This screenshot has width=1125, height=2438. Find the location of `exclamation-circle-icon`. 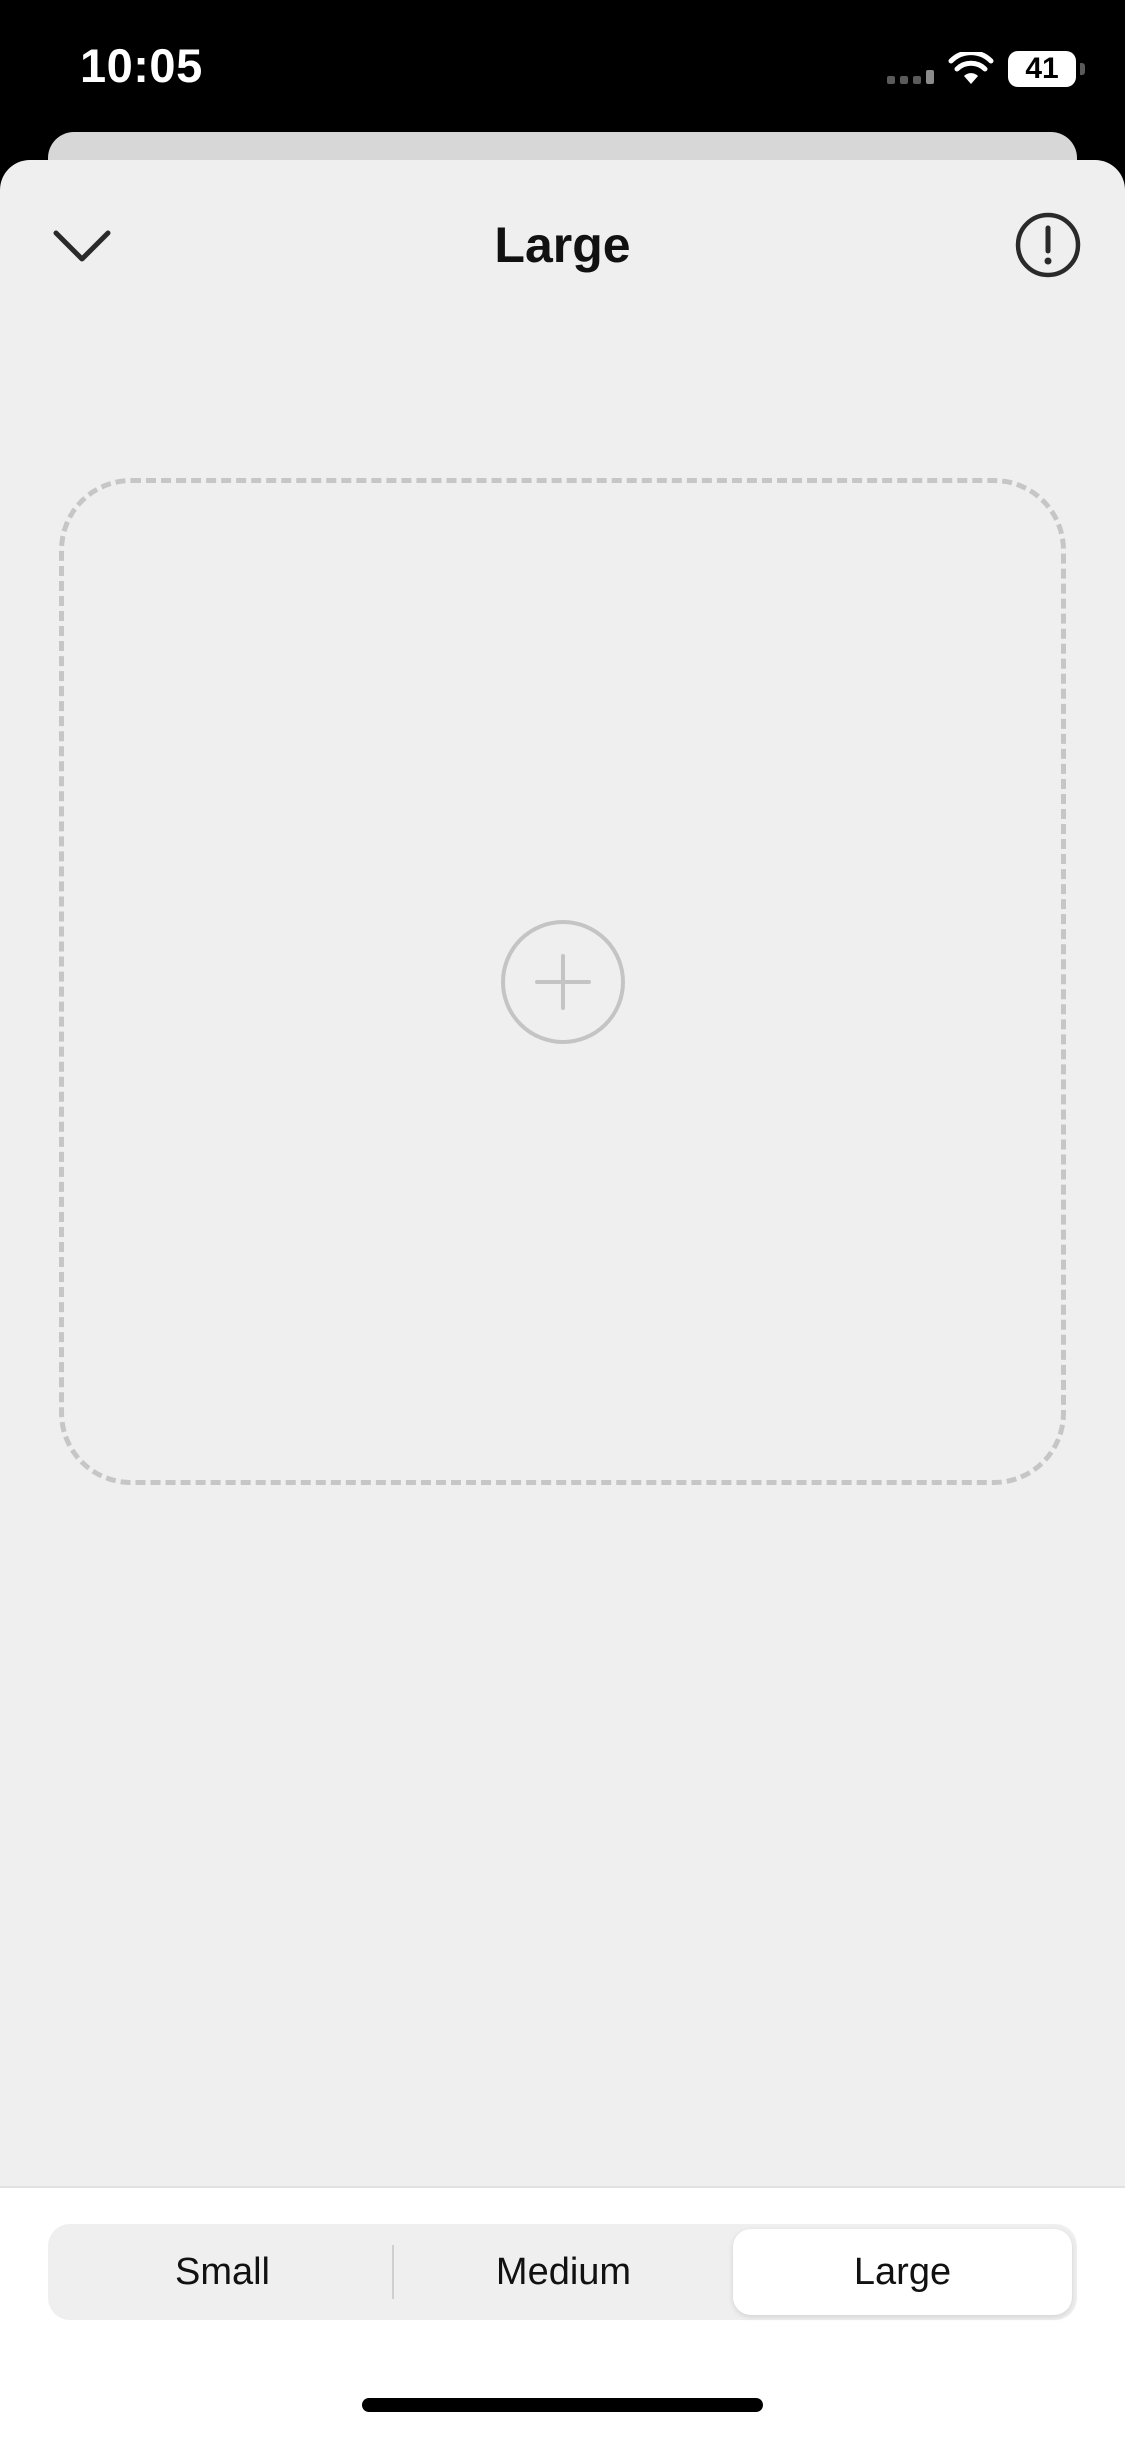

exclamation-circle-icon is located at coordinates (1048, 245).